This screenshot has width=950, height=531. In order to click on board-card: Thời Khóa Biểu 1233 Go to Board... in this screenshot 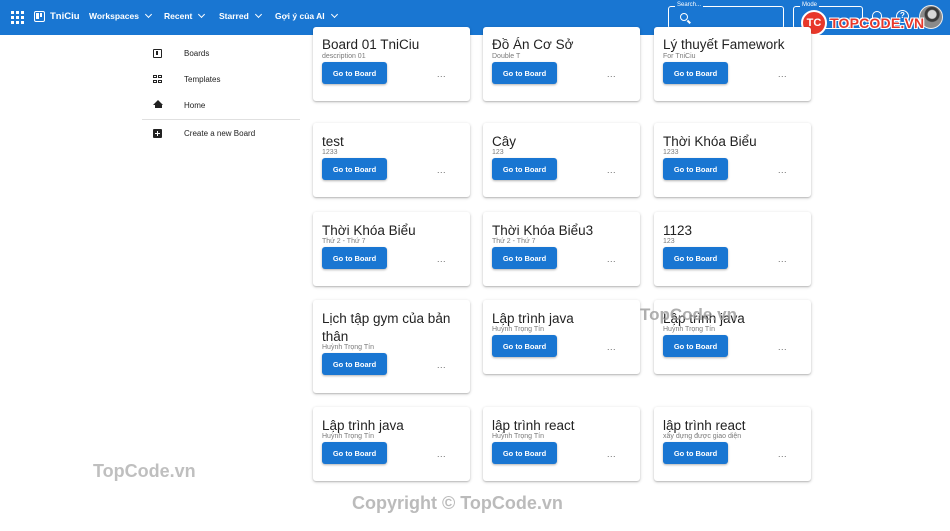, I will do `click(732, 160)`.